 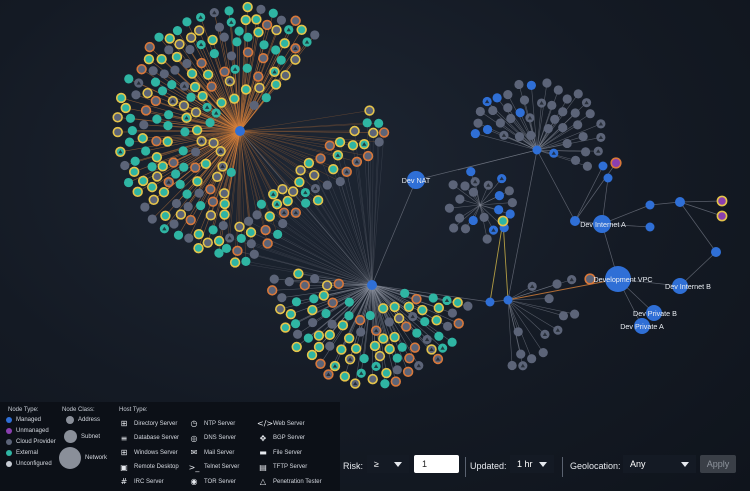 What do you see at coordinates (532, 464) in the screenshot?
I see `updated-select: 1 hr` at bounding box center [532, 464].